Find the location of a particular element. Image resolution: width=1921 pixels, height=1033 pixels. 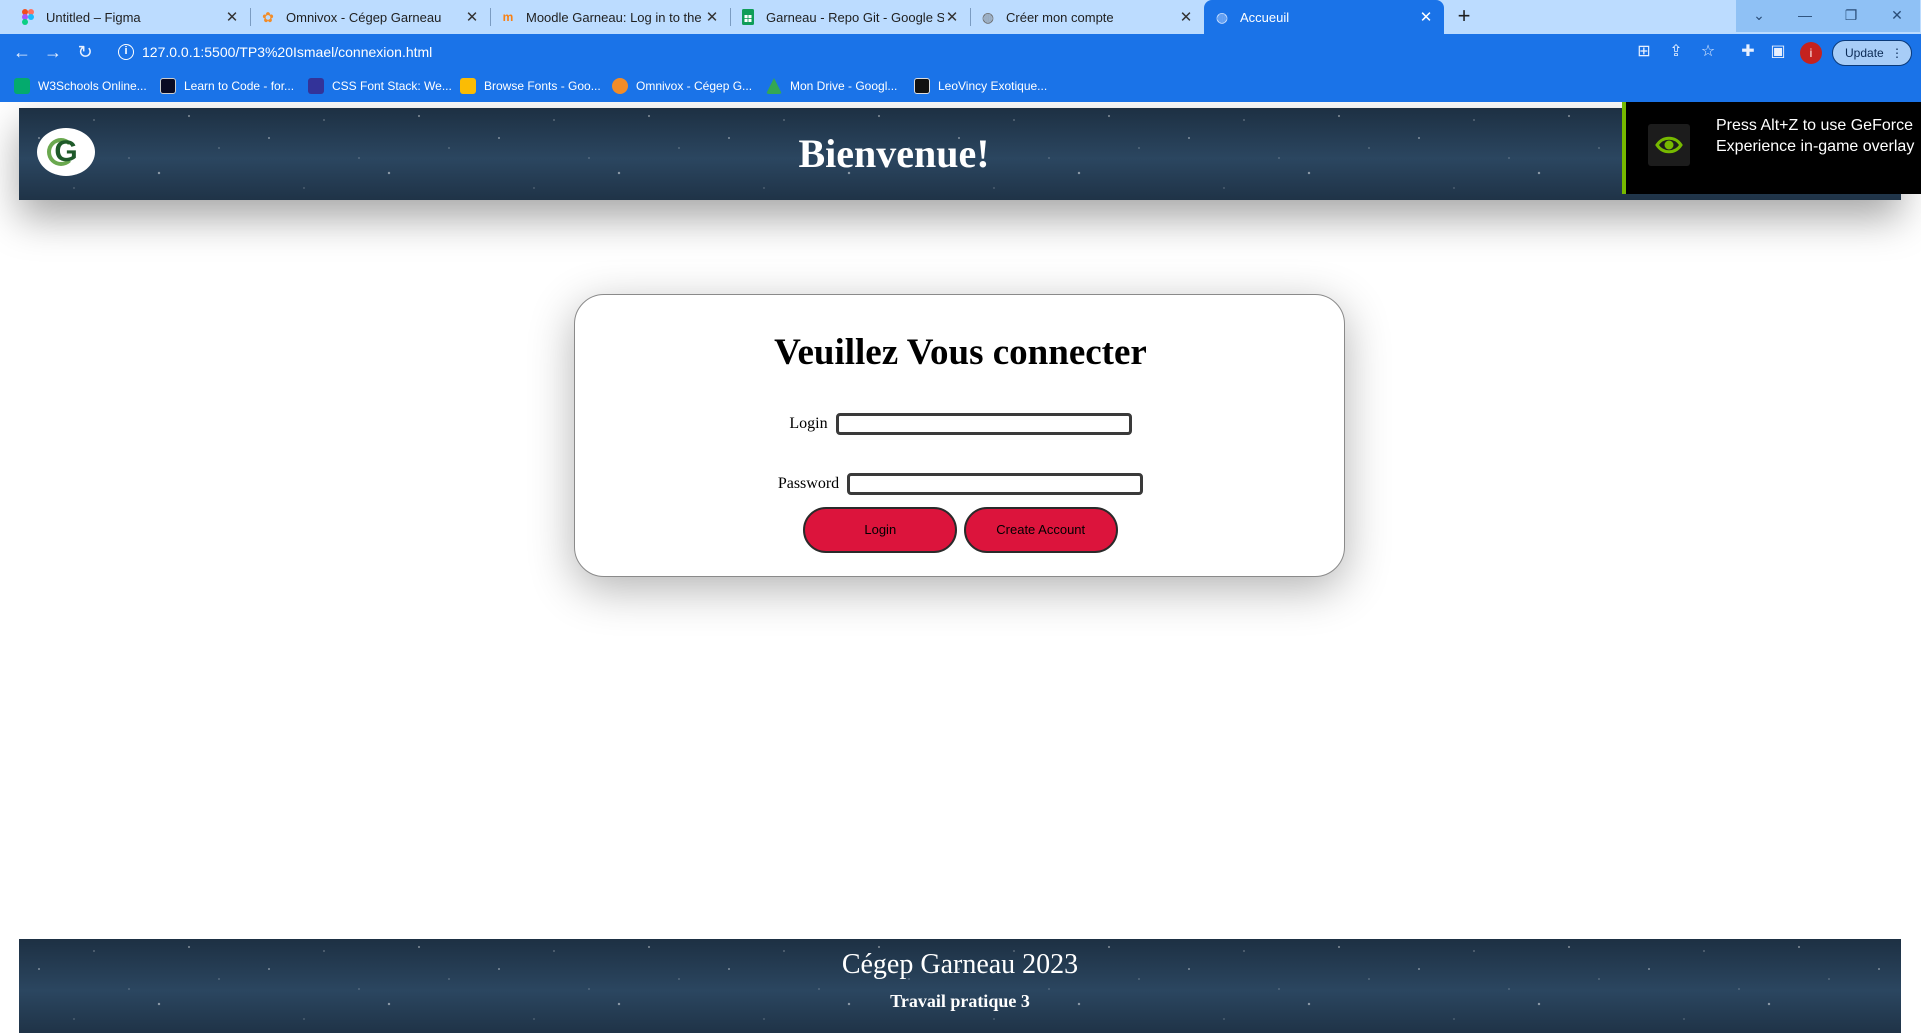

share-icon: ⇪ is located at coordinates (1676, 52).